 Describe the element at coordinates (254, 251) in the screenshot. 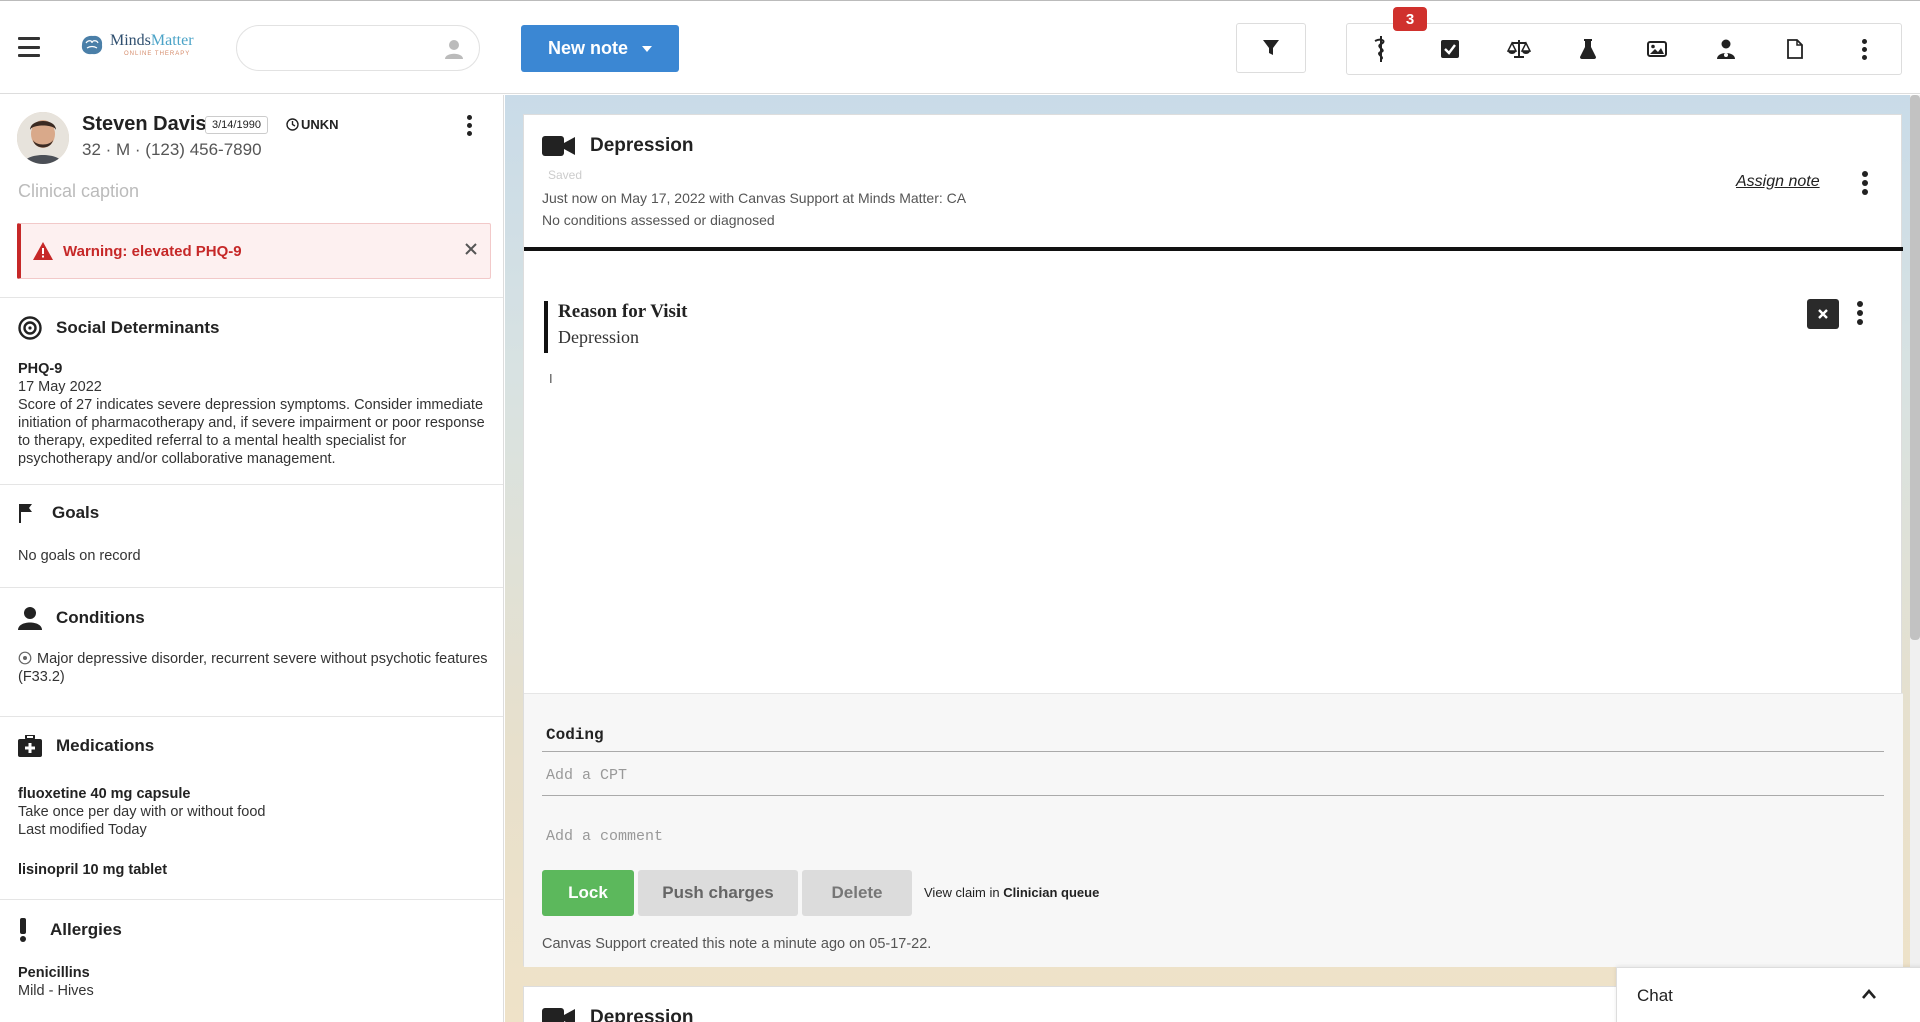

I see `warning-banner: Warning: elevated PHQ-9` at that location.